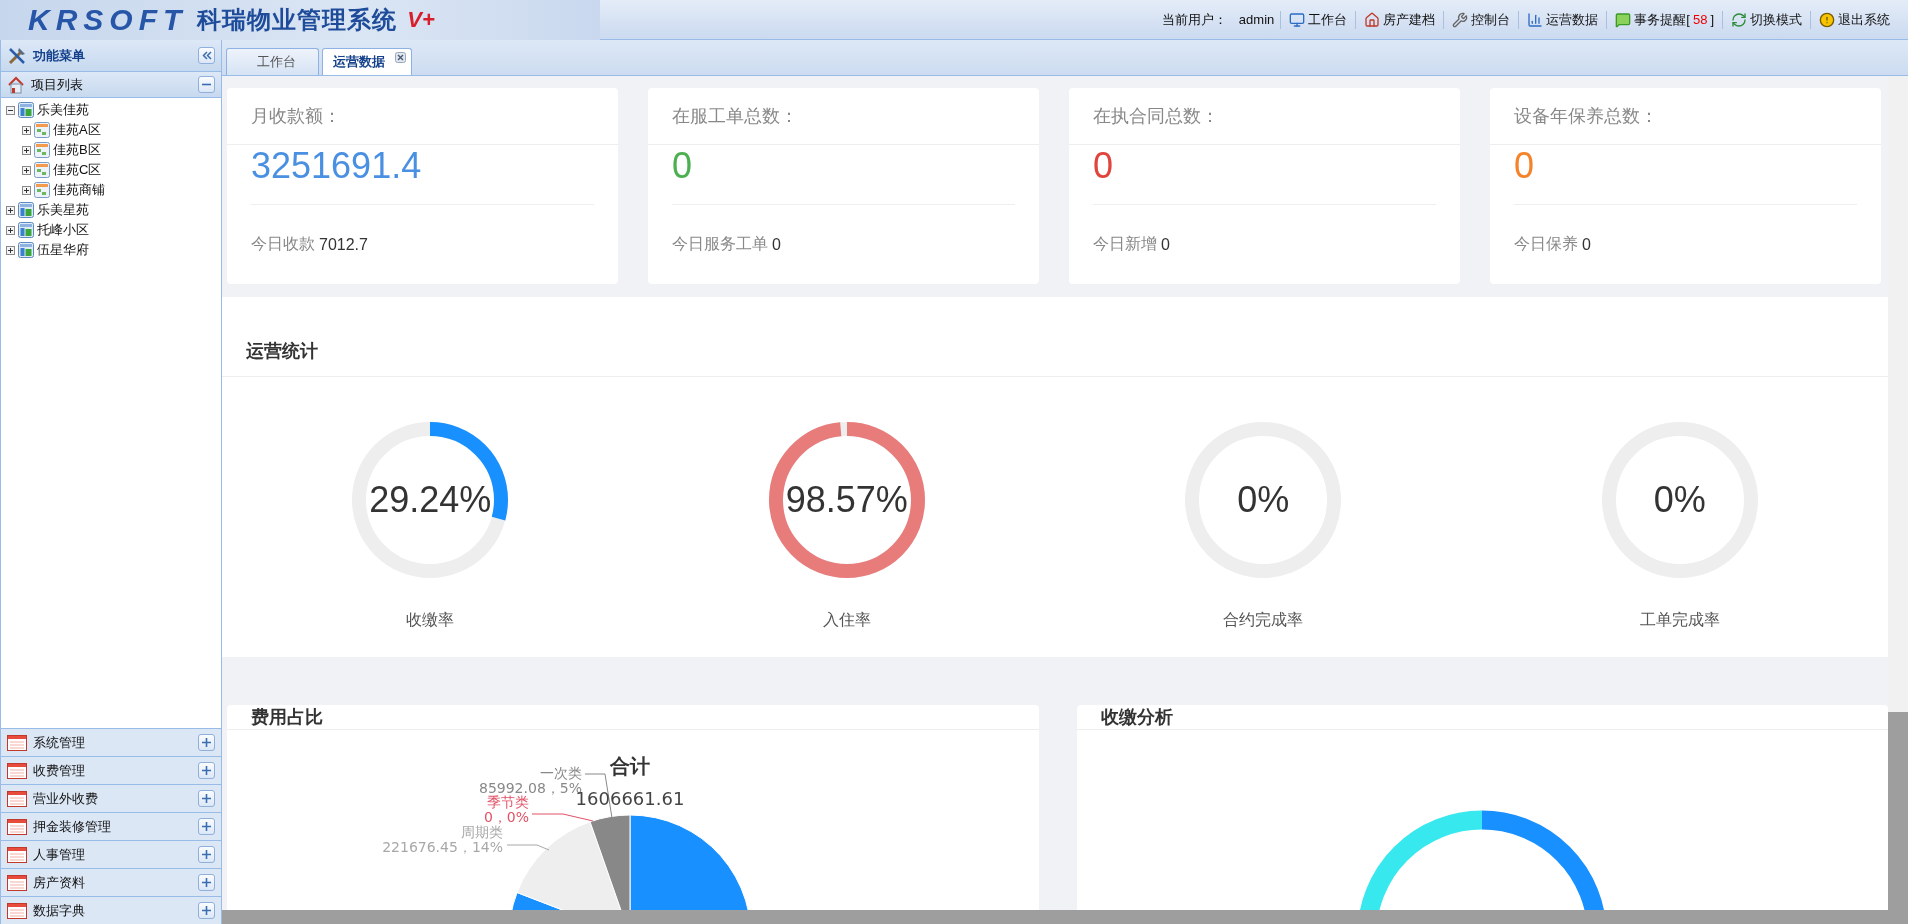 Image resolution: width=1908 pixels, height=924 pixels. Describe the element at coordinates (111, 742) in the screenshot. I see `menu-item: 系统管理` at that location.